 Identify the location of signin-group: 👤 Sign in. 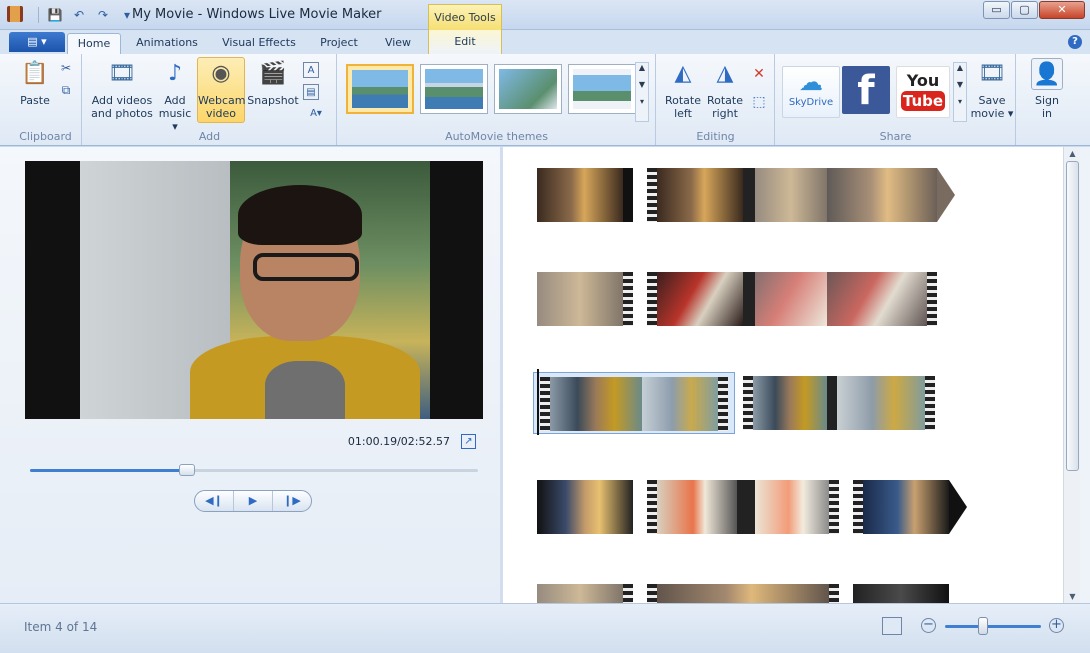
(1047, 99).